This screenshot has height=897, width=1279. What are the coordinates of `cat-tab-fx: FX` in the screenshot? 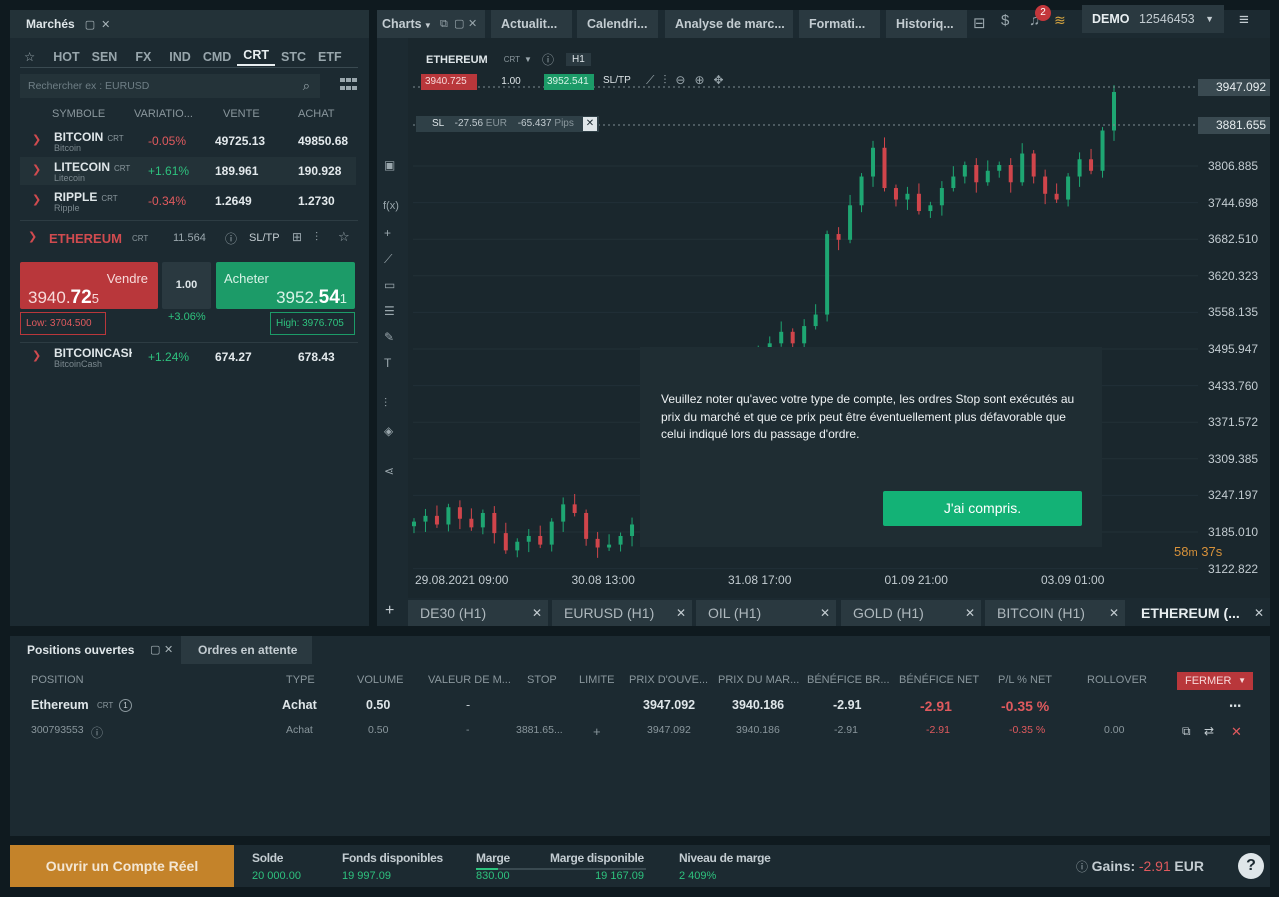 It's located at (143, 57).